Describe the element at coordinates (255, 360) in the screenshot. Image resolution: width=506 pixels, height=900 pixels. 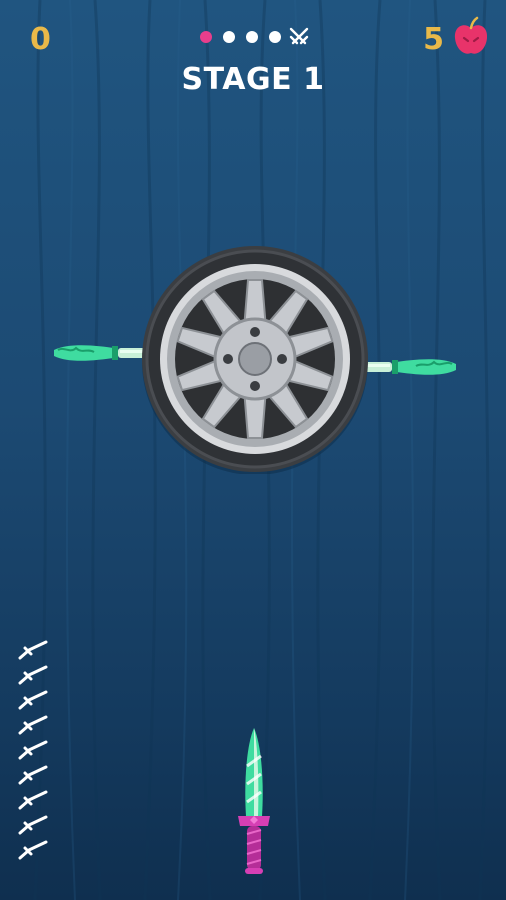
I see `wheel-target` at that location.